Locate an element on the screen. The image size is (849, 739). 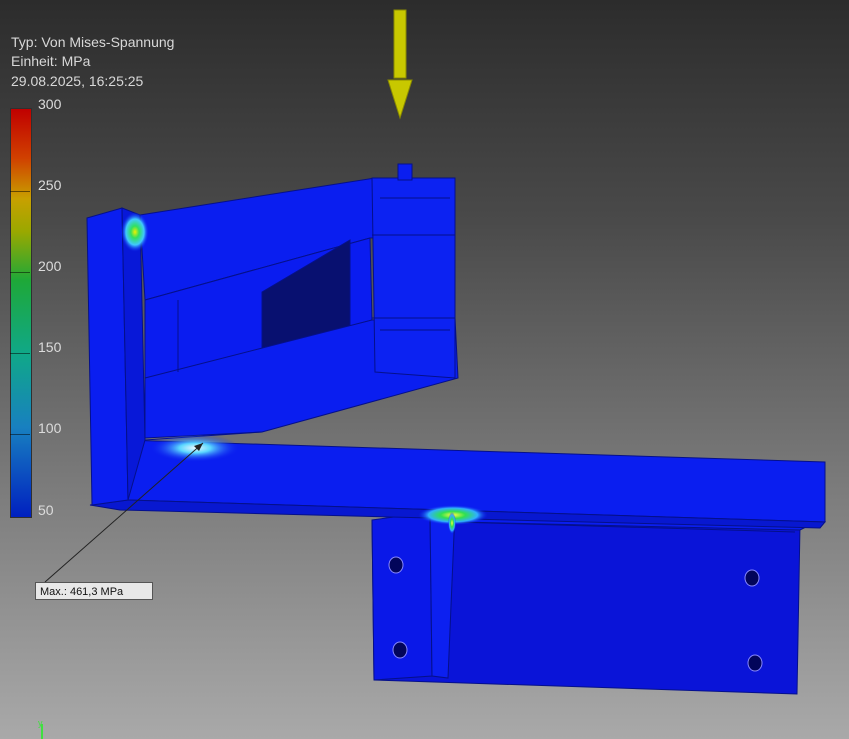
mounting-block is located at coordinates (596, 602).